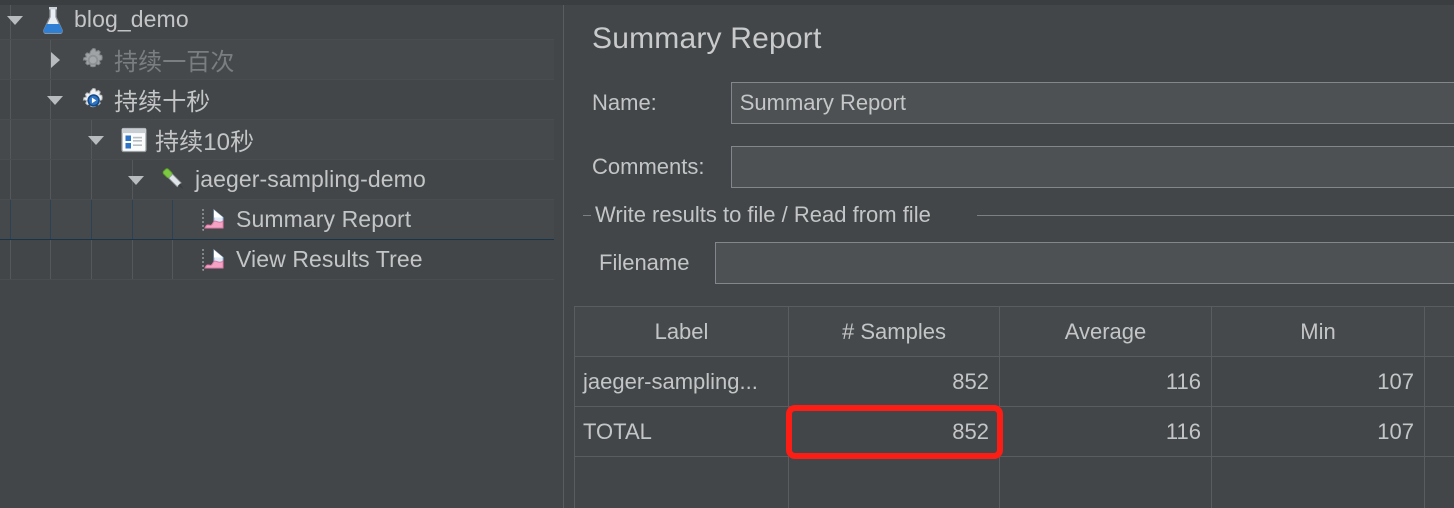  I want to click on flask-icon, so click(53, 20).